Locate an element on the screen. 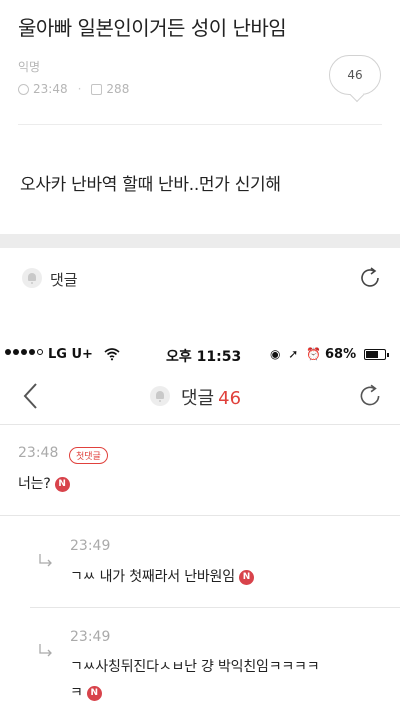 The image size is (400, 711). status-time: 오후 11:53 is located at coordinates (204, 357).